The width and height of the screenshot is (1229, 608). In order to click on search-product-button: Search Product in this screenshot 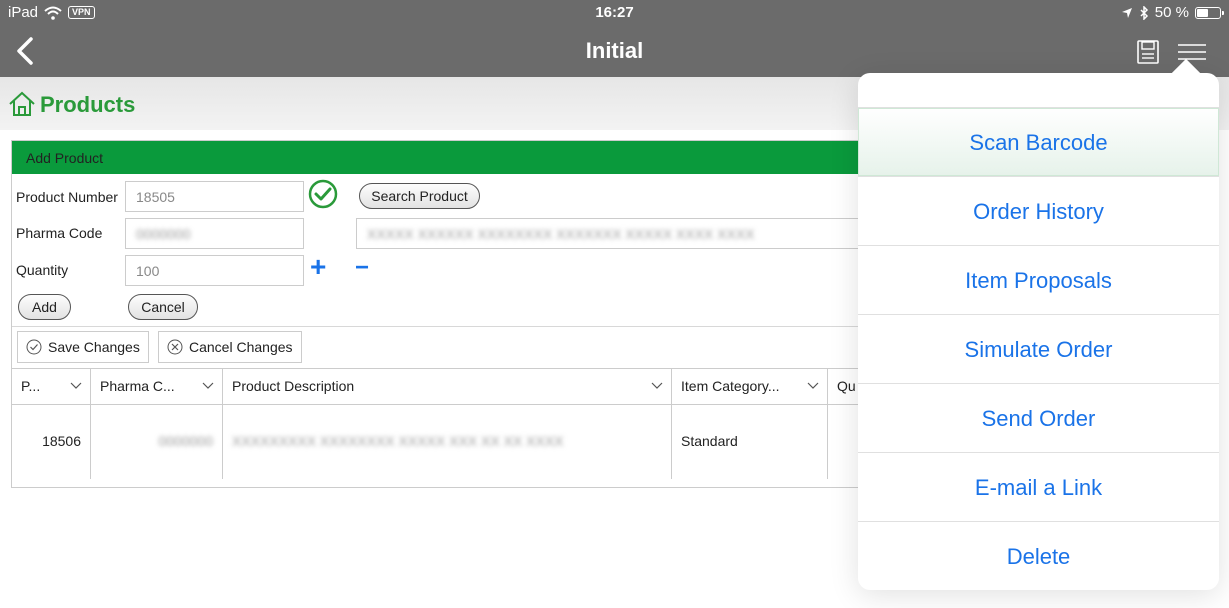, I will do `click(419, 196)`.